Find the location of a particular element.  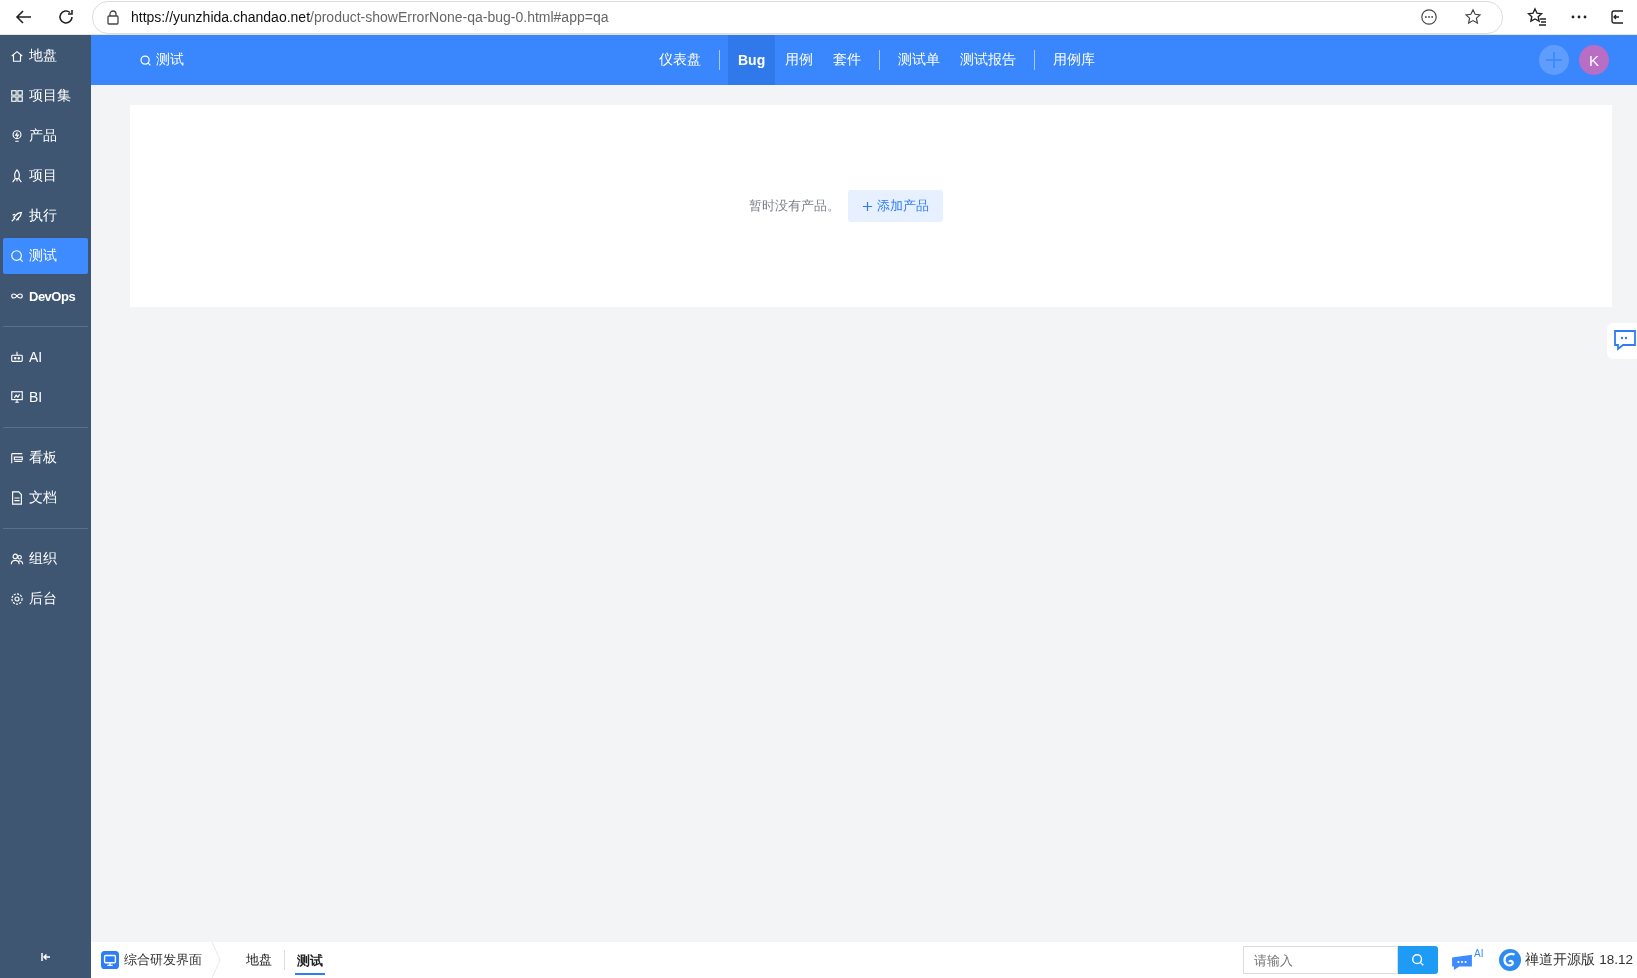

chart-icon is located at coordinates (17, 397).